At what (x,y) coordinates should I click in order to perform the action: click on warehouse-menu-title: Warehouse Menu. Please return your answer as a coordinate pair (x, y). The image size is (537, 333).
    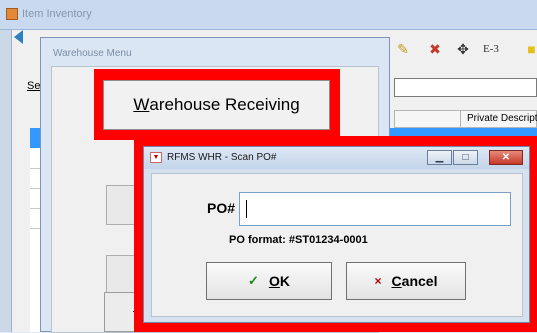
    Looking at the image, I should click on (92, 53).